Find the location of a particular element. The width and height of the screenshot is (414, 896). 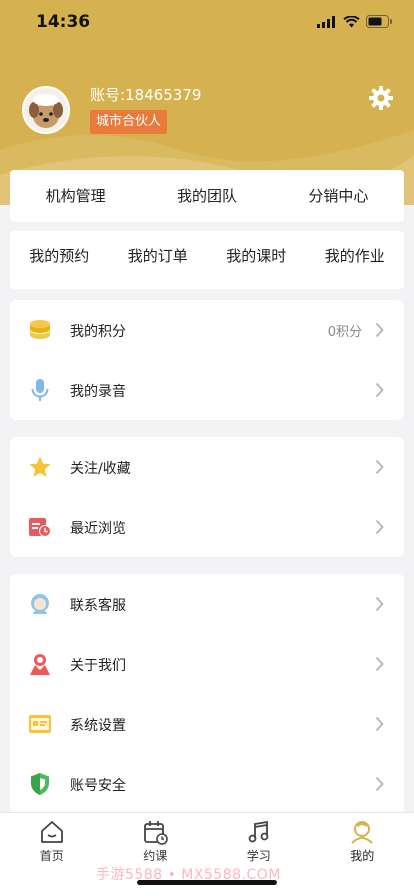

top-nav-card: 机构管理 我的团队 分销中心 is located at coordinates (207, 196).